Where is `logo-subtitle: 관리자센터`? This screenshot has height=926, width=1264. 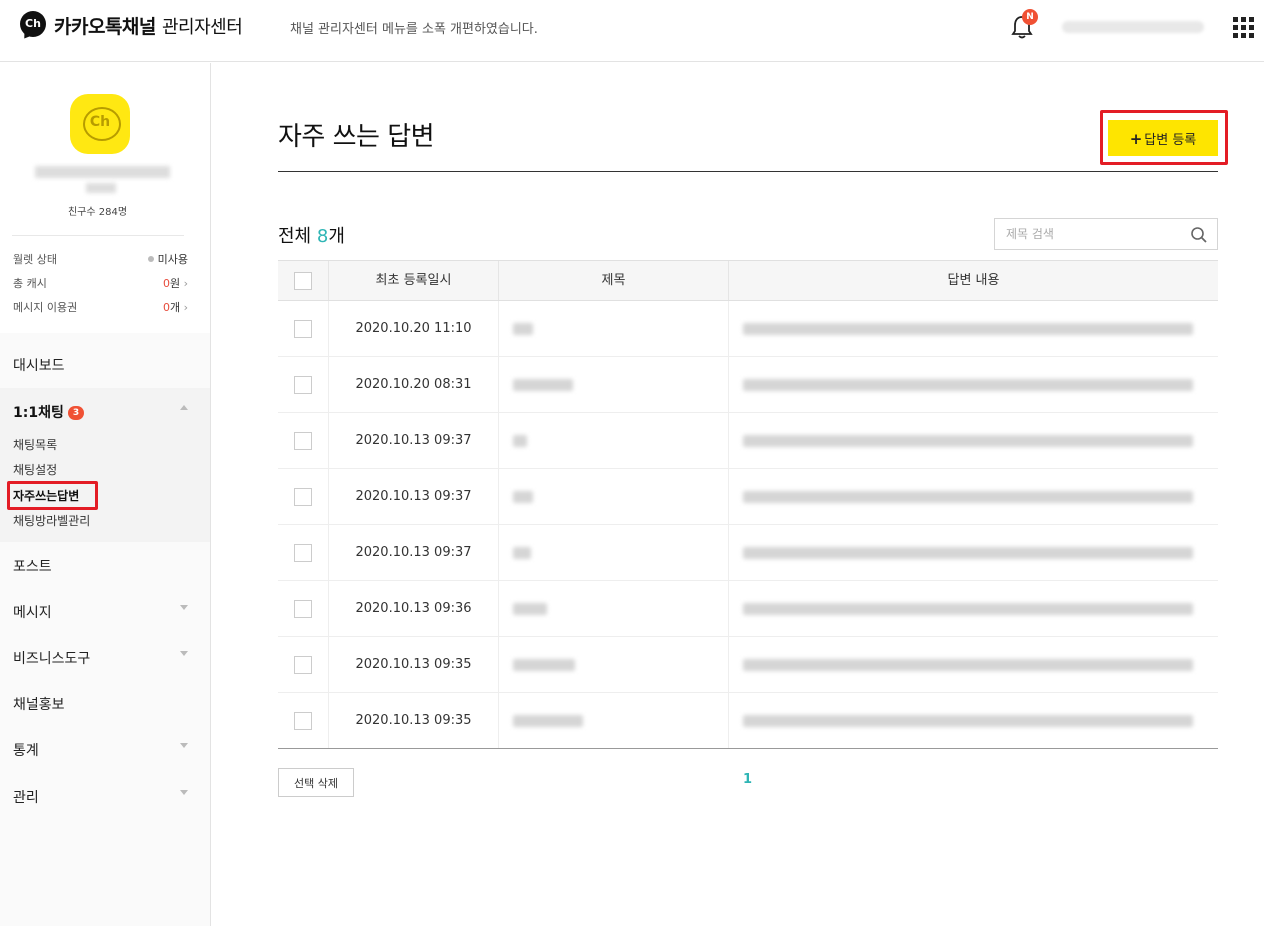
logo-subtitle: 관리자센터 is located at coordinates (202, 26).